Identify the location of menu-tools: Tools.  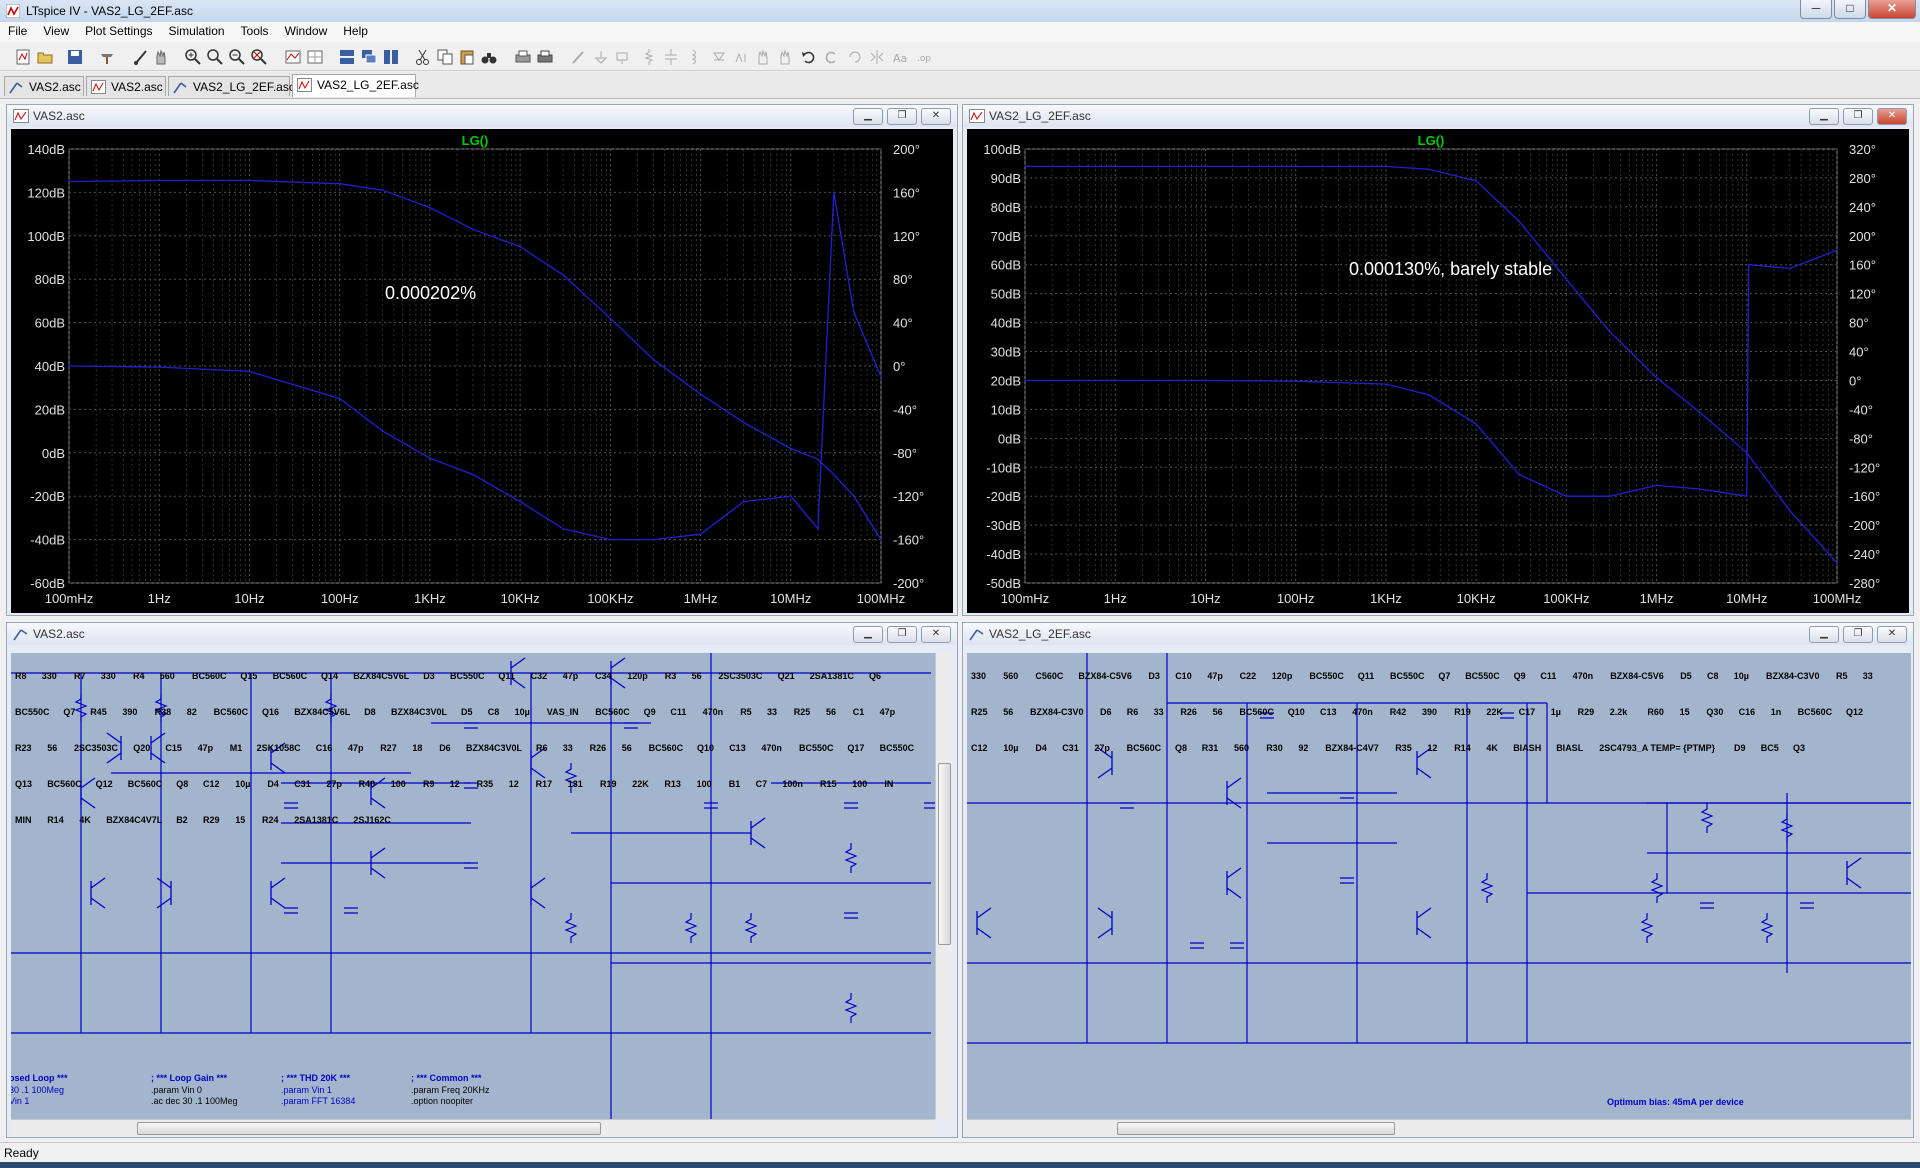
(255, 32).